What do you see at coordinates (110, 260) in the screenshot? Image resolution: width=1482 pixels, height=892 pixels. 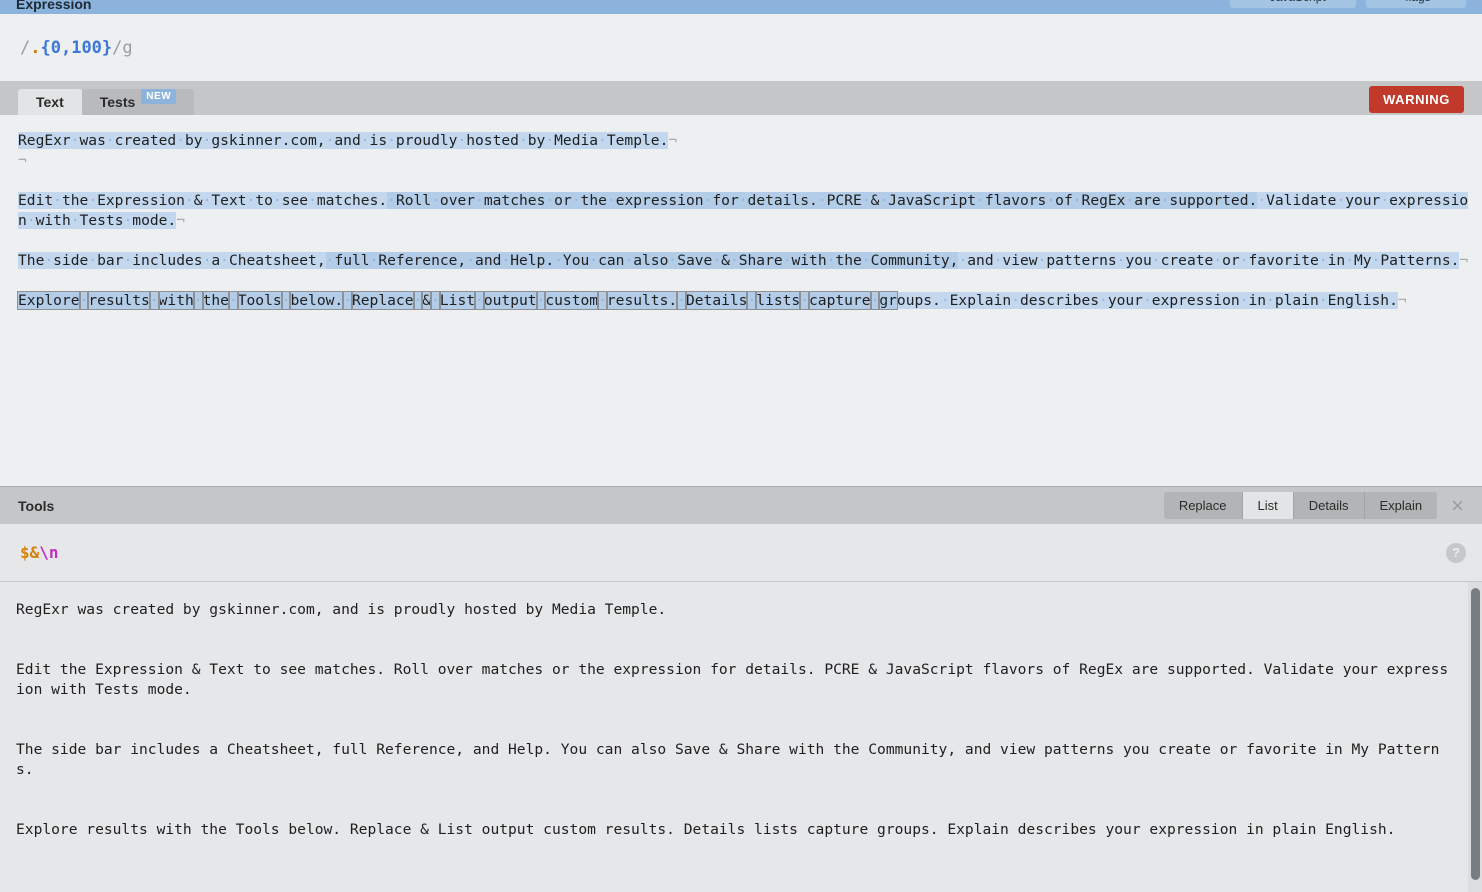 I see `match-token: bar` at bounding box center [110, 260].